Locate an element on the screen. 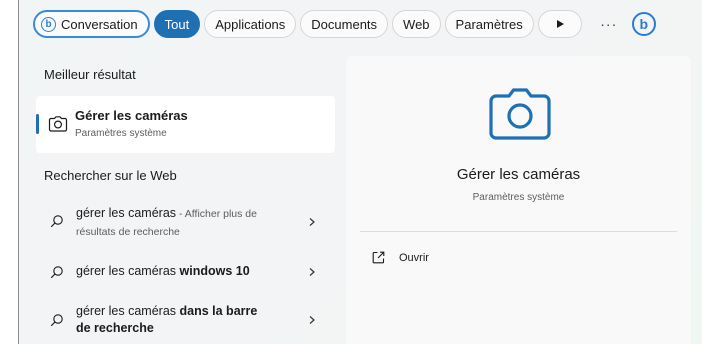 The width and height of the screenshot is (702, 344). tab-settings-label: Paramètres is located at coordinates (489, 24).